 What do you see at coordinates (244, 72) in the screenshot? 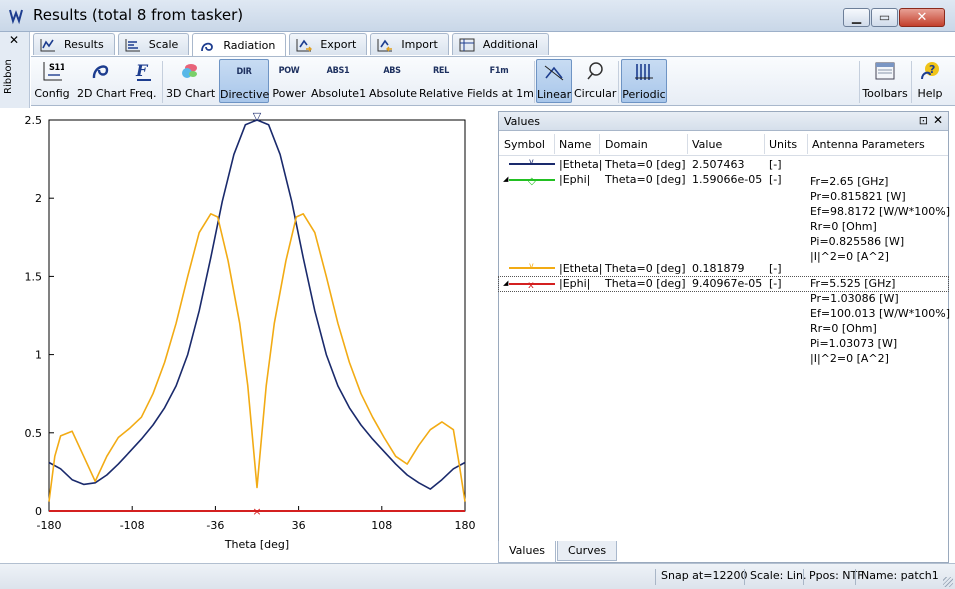
I see `directive-icon: DIR` at bounding box center [244, 72].